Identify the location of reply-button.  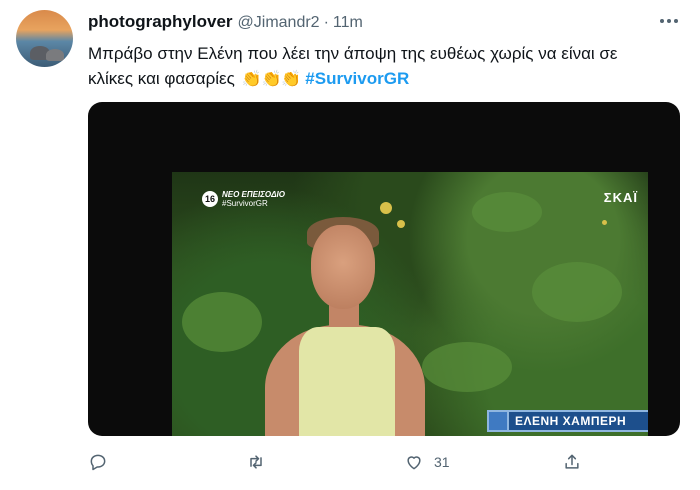
(98, 462).